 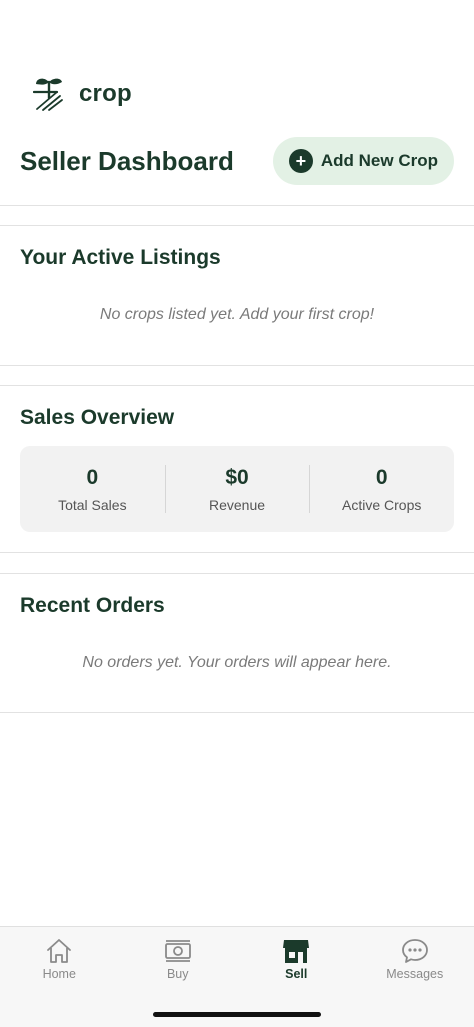 What do you see at coordinates (92, 605) in the screenshot?
I see `recent-orders-title: Recent Orders` at bounding box center [92, 605].